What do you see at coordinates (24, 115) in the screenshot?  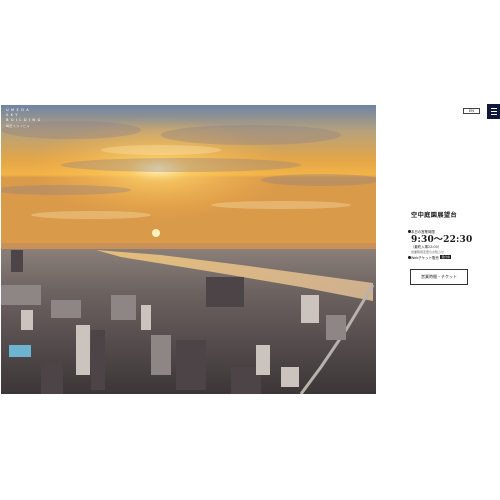 I see `brand-title: UMEDA SKY BUILDING` at bounding box center [24, 115].